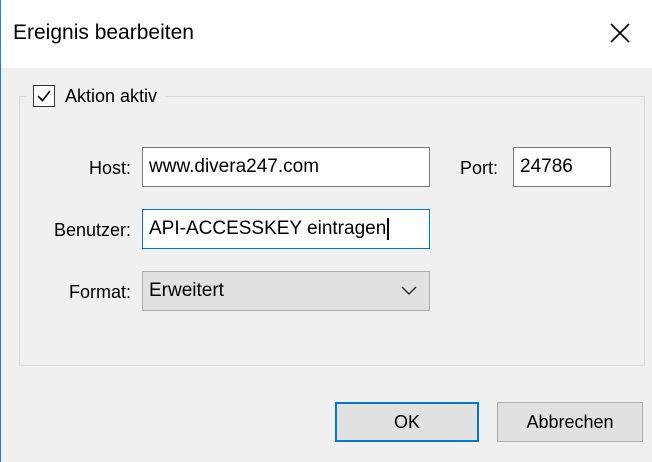 The width and height of the screenshot is (652, 462). I want to click on user-input: API-ACCESSKEY eintragen, so click(286, 229).